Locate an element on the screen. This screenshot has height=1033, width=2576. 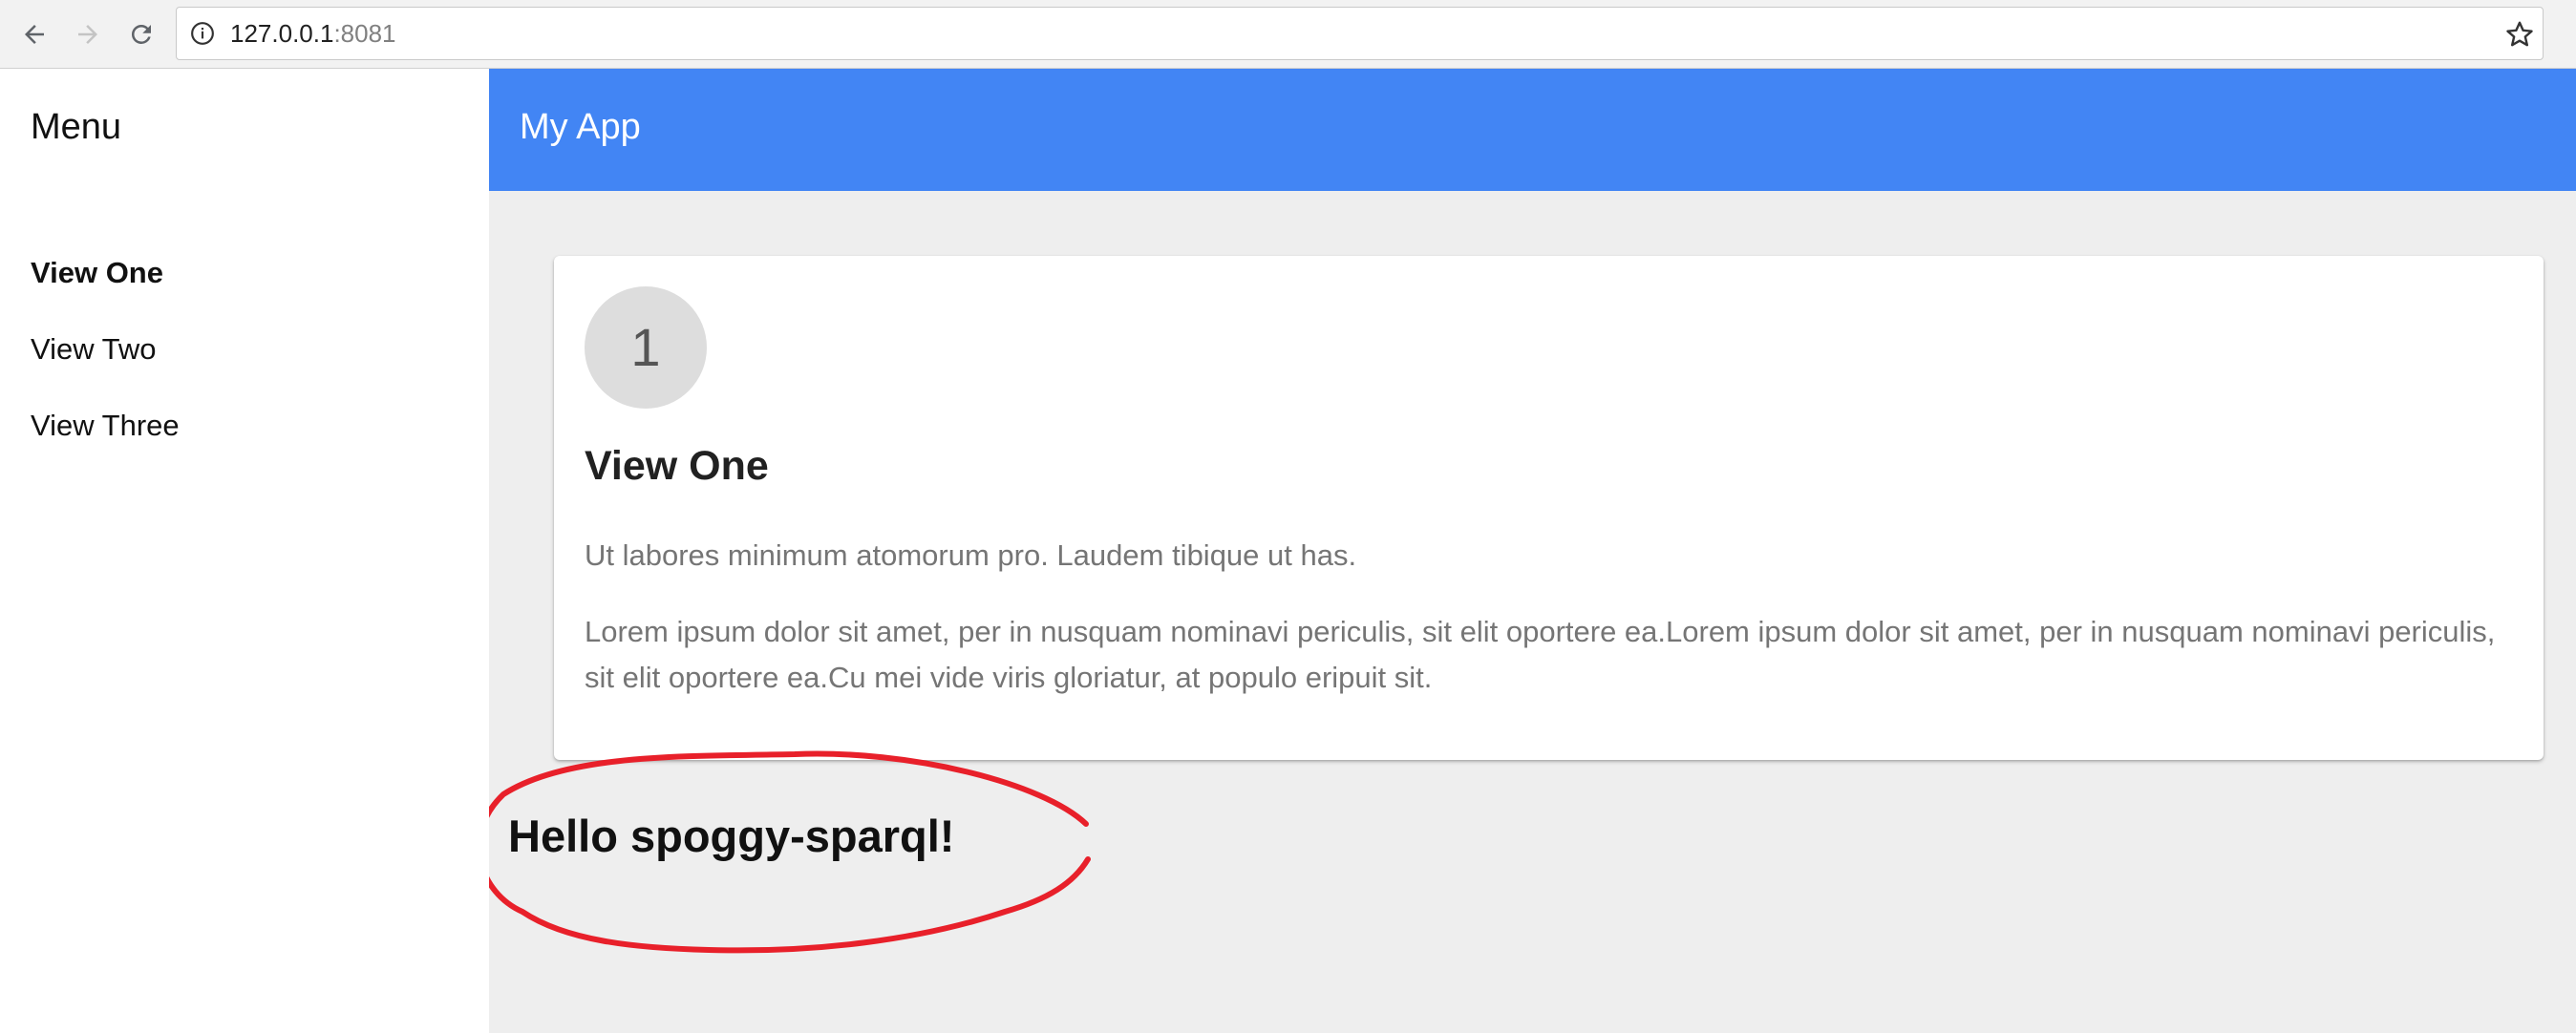
info-icon is located at coordinates (202, 33).